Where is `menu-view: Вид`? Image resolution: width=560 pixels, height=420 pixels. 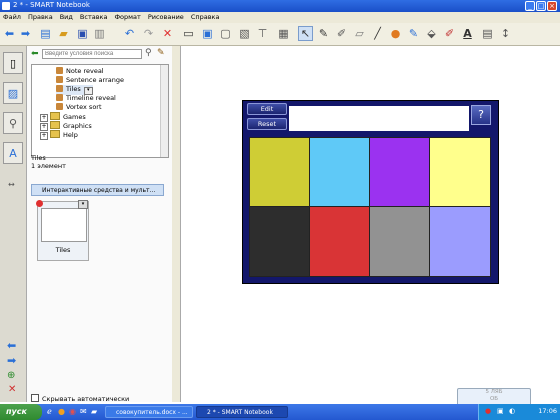 menu-view: Вид is located at coordinates (67, 16).